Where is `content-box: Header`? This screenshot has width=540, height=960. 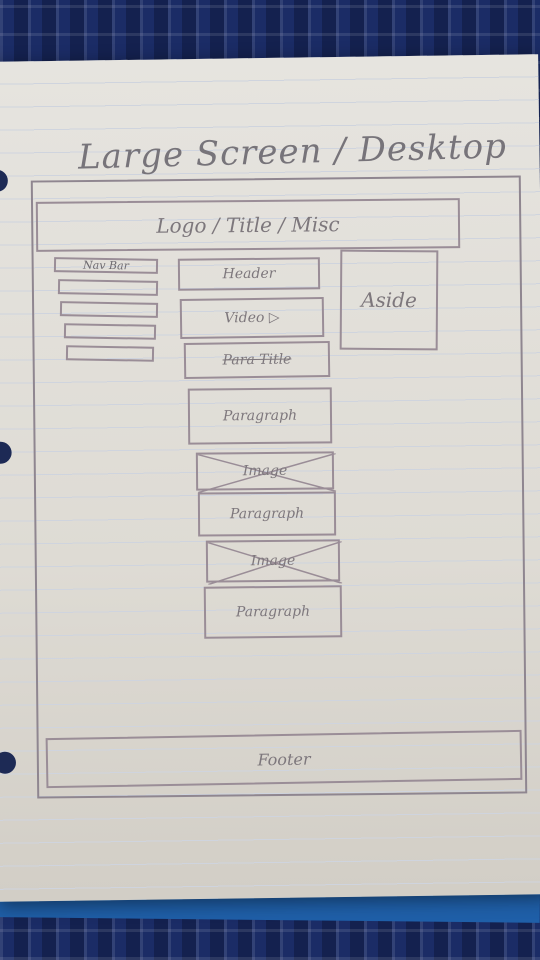
content-box: Header is located at coordinates (249, 274).